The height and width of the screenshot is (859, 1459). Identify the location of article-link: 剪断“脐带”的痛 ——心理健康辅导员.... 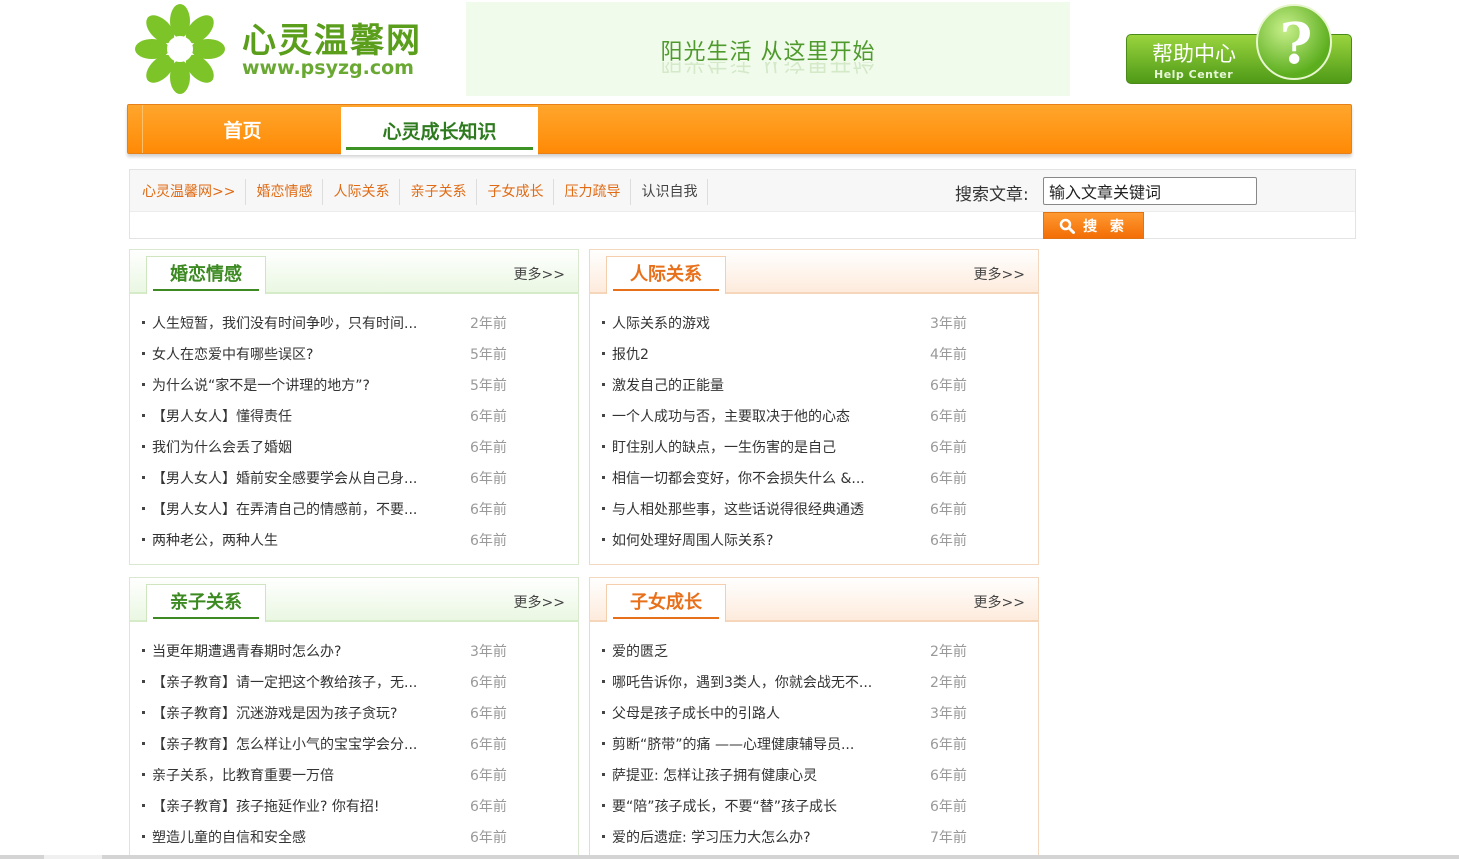
(771, 744).